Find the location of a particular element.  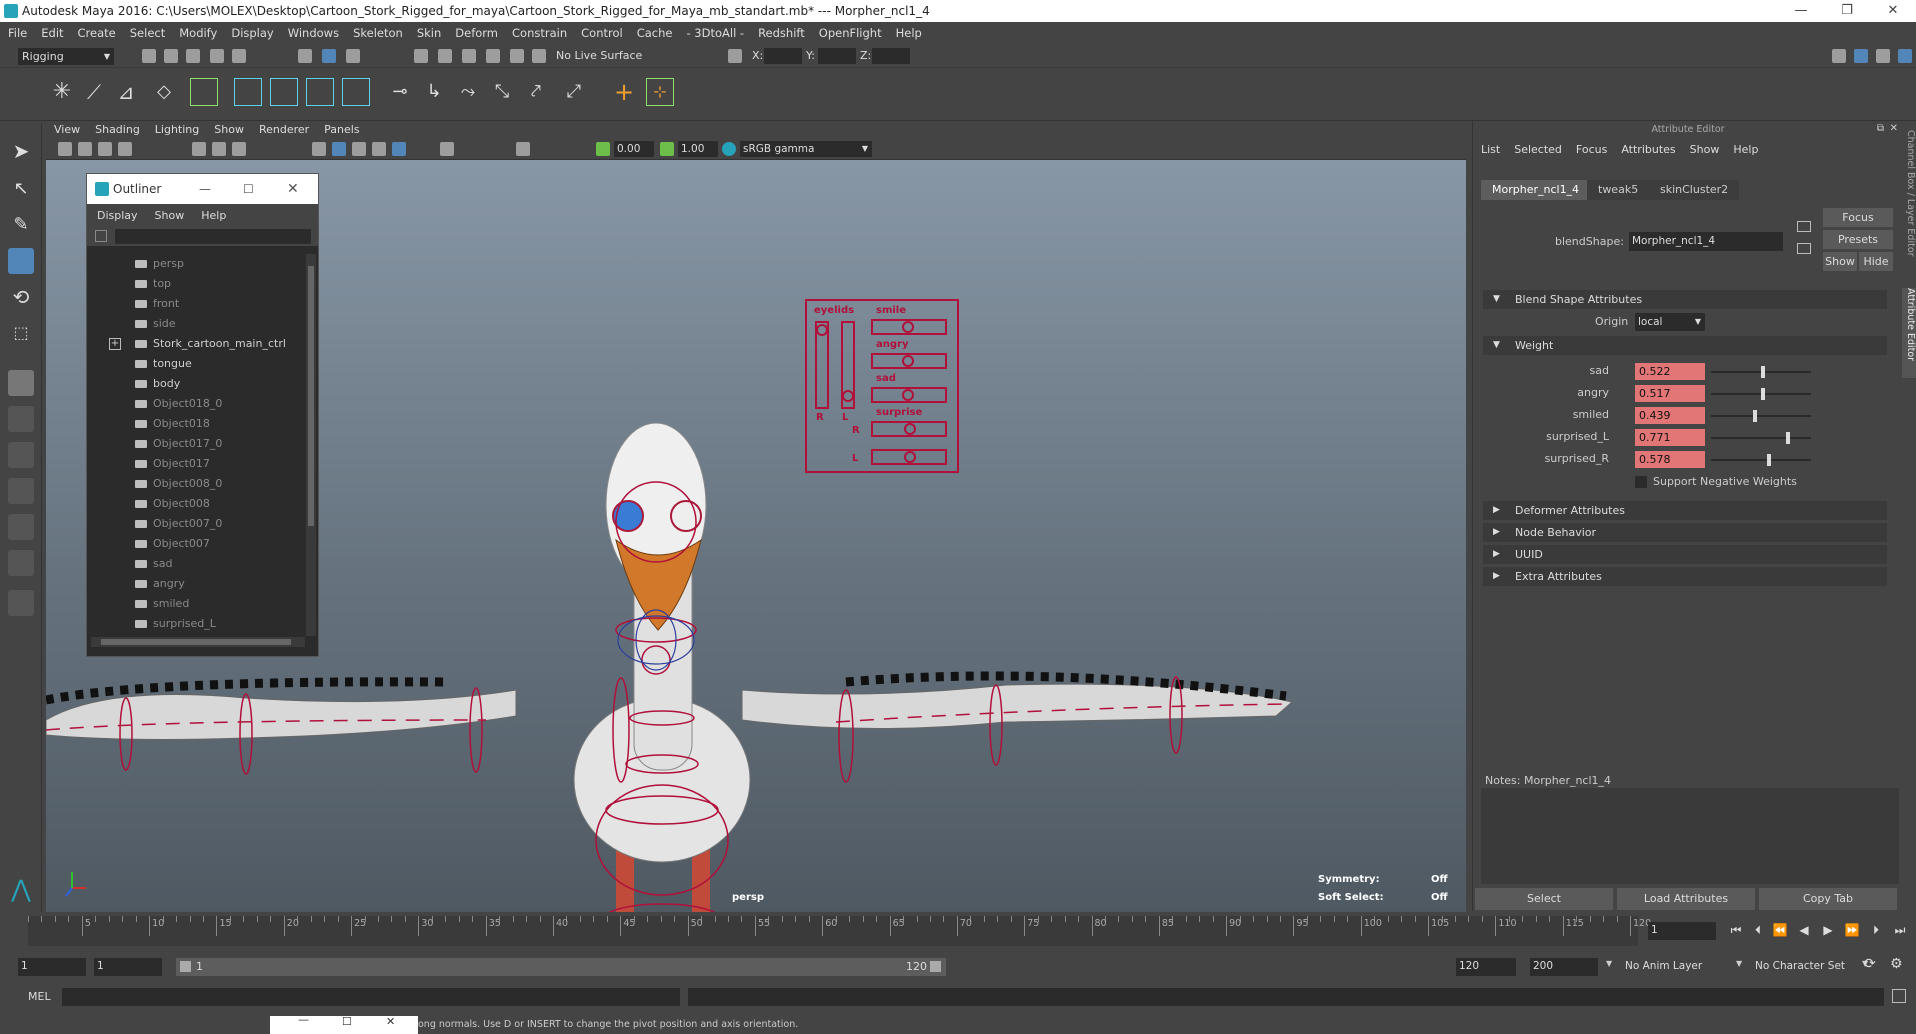

snap-curve-icon is located at coordinates (445, 56).